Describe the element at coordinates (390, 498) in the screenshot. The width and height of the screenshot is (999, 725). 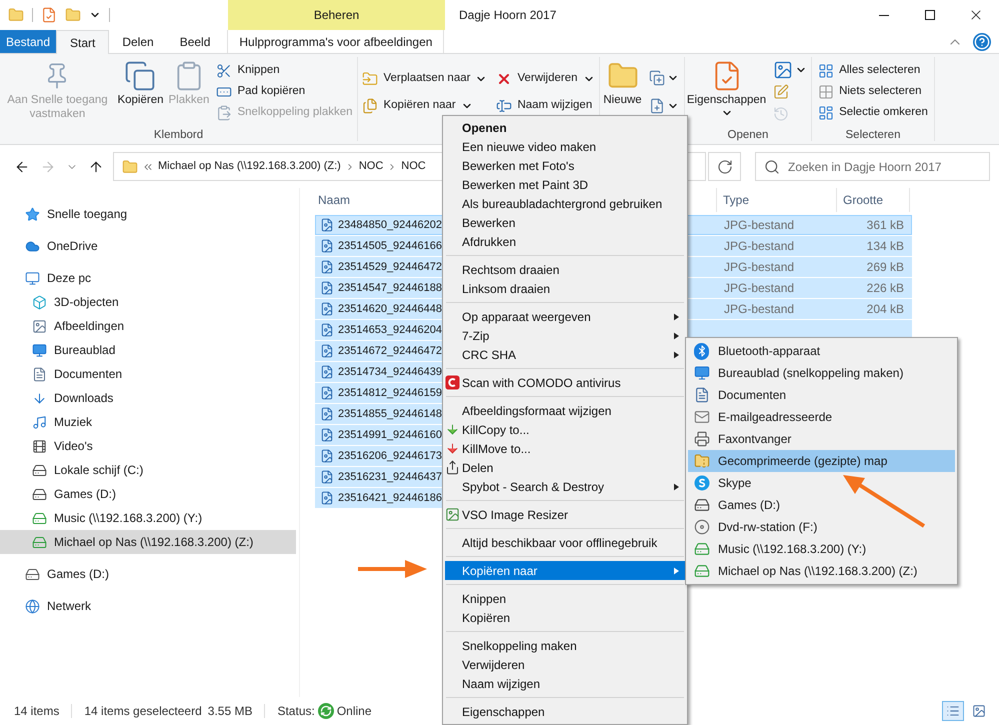
I see `file-name: 23516421_92446186` at that location.